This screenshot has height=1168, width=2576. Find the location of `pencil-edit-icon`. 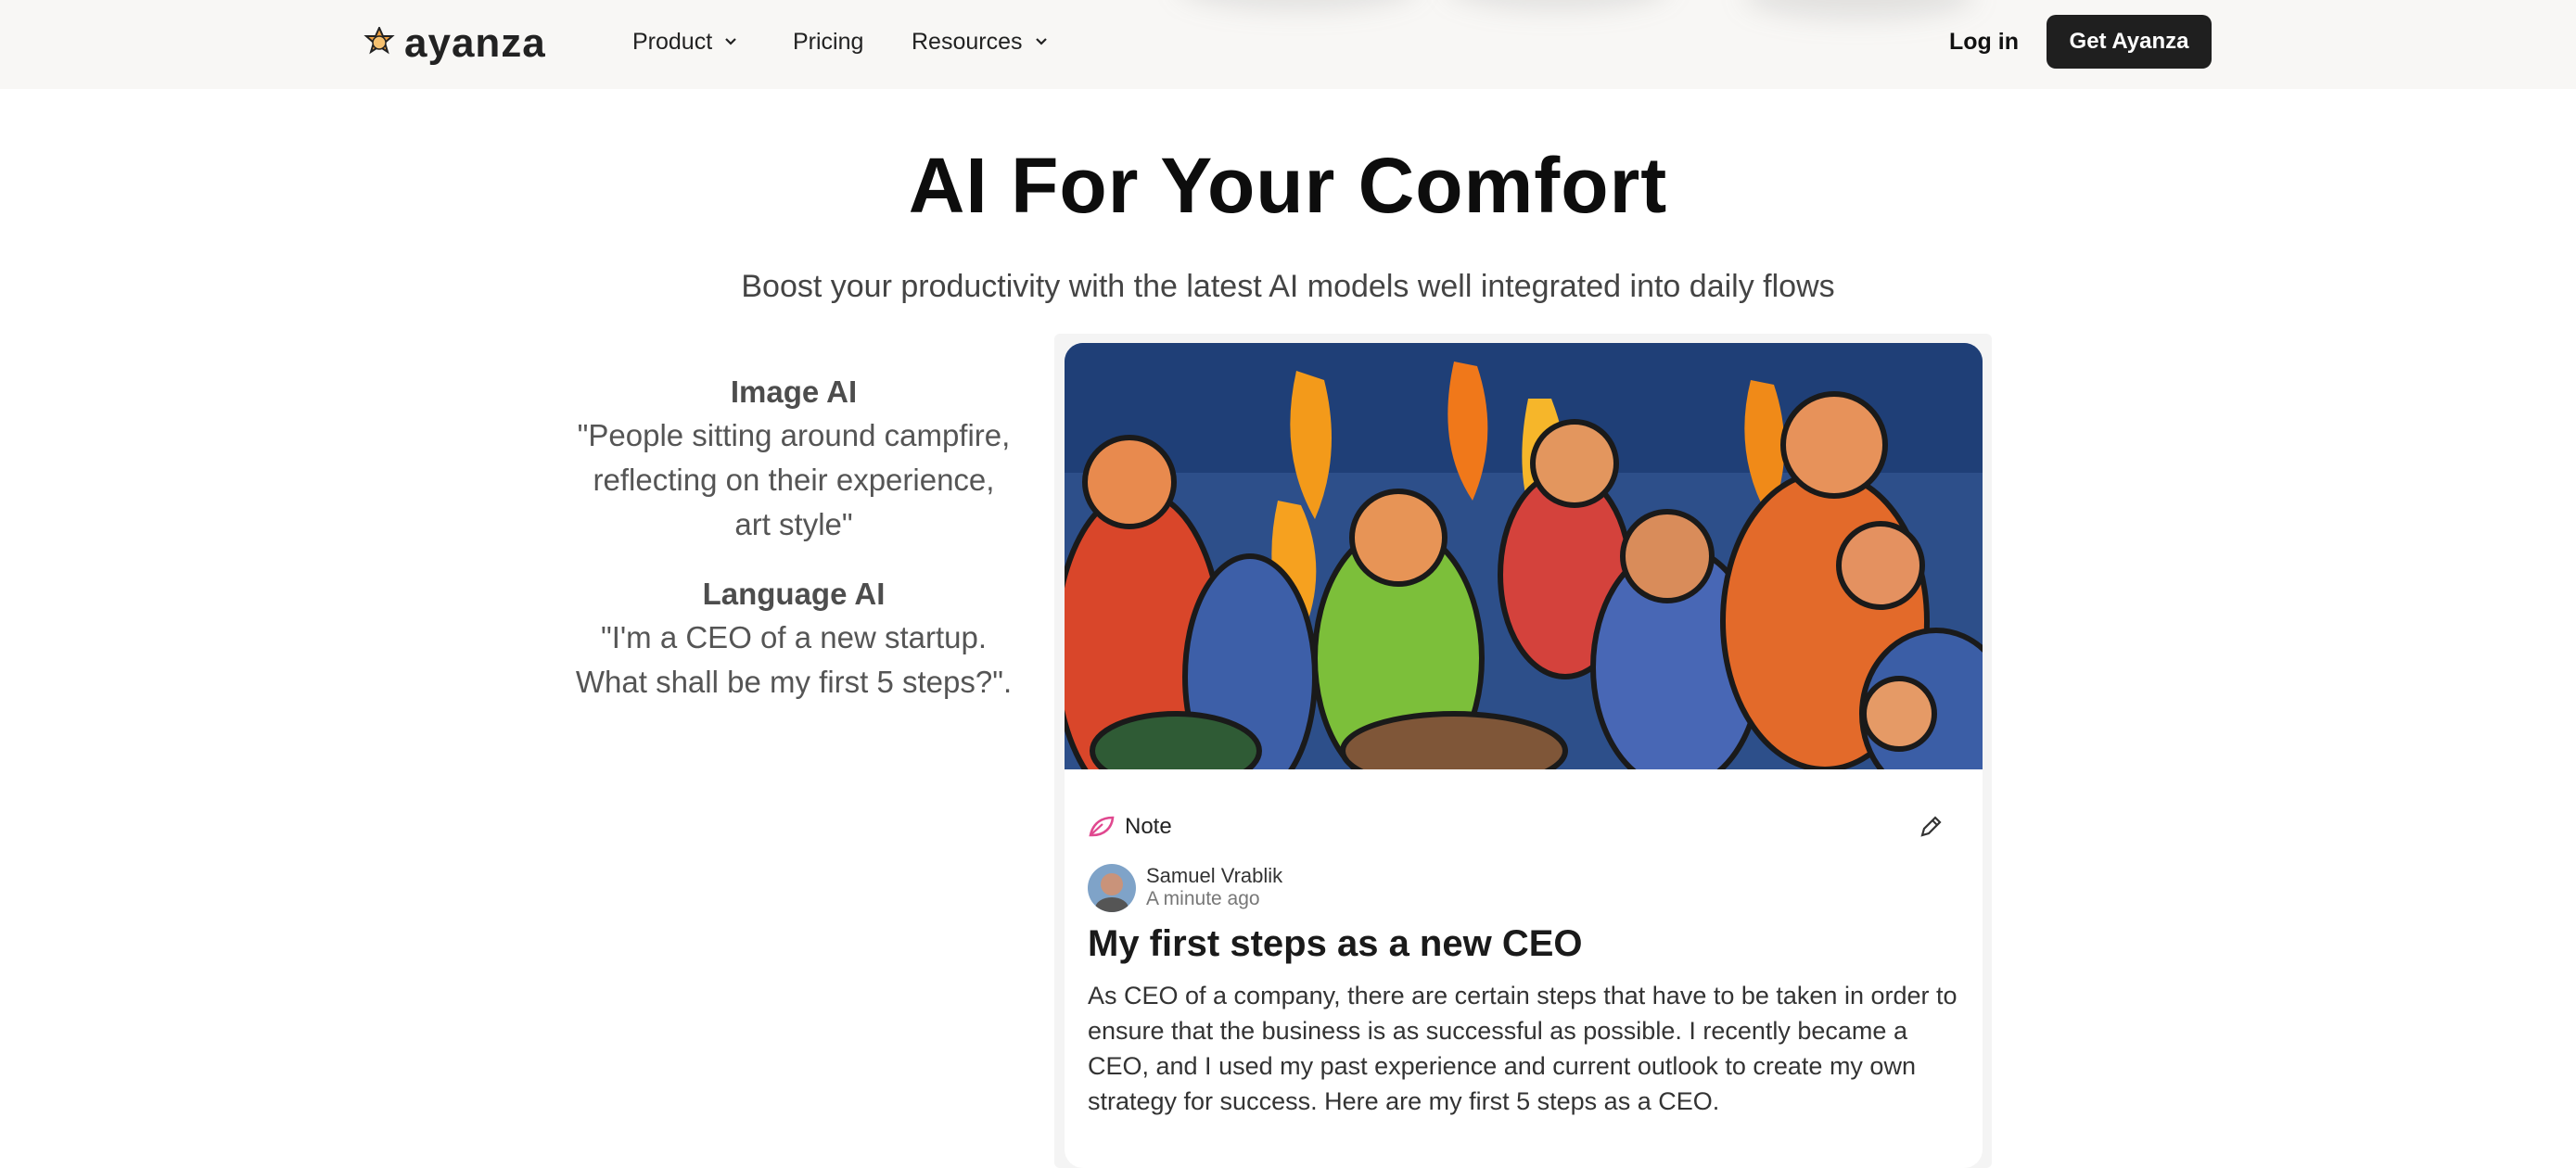

pencil-edit-icon is located at coordinates (1931, 827).